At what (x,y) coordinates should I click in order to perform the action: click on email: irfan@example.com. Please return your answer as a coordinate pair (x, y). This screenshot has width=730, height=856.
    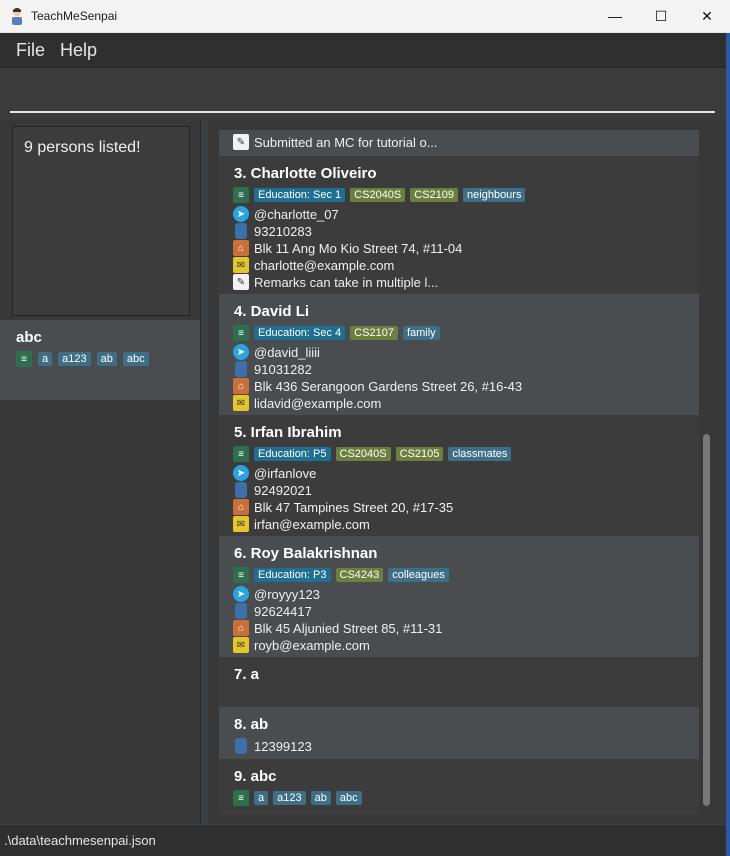
    Looking at the image, I should click on (312, 524).